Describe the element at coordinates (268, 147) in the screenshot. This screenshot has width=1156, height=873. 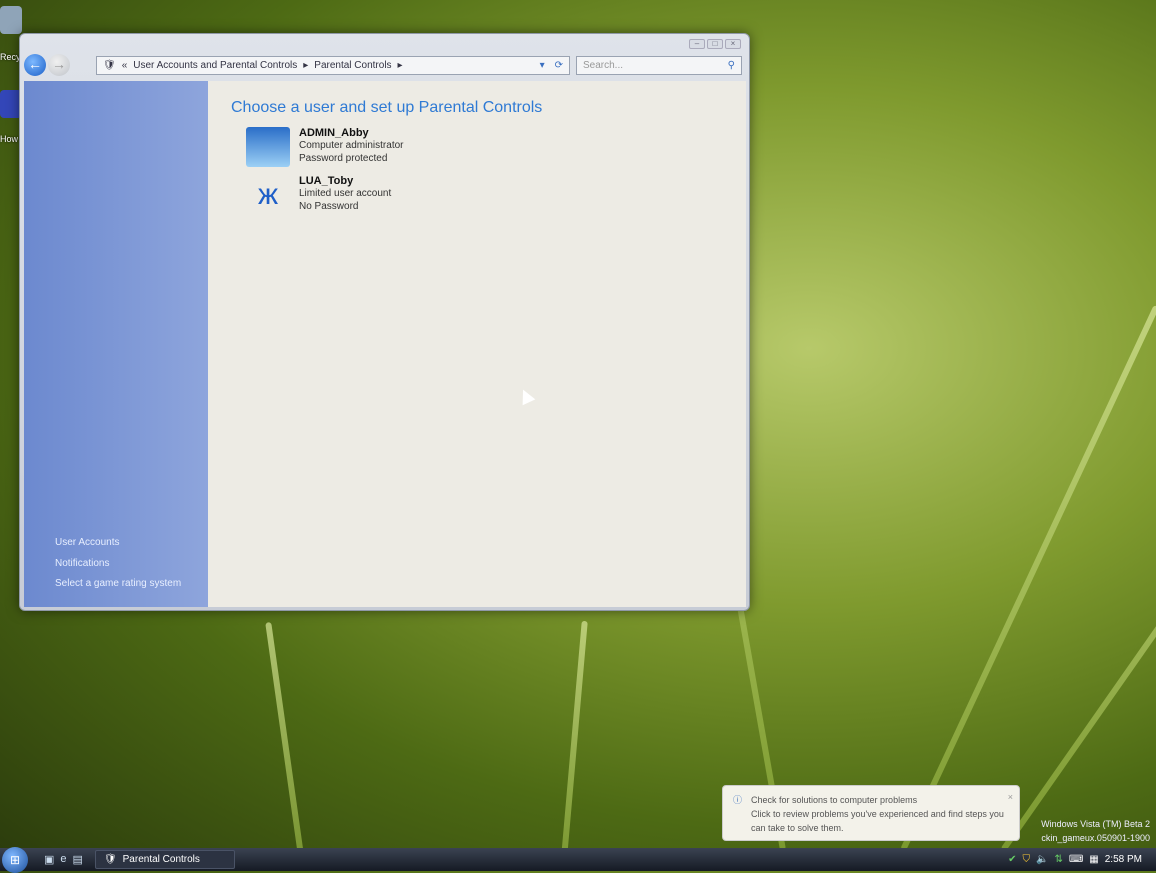
I see `avatar` at that location.